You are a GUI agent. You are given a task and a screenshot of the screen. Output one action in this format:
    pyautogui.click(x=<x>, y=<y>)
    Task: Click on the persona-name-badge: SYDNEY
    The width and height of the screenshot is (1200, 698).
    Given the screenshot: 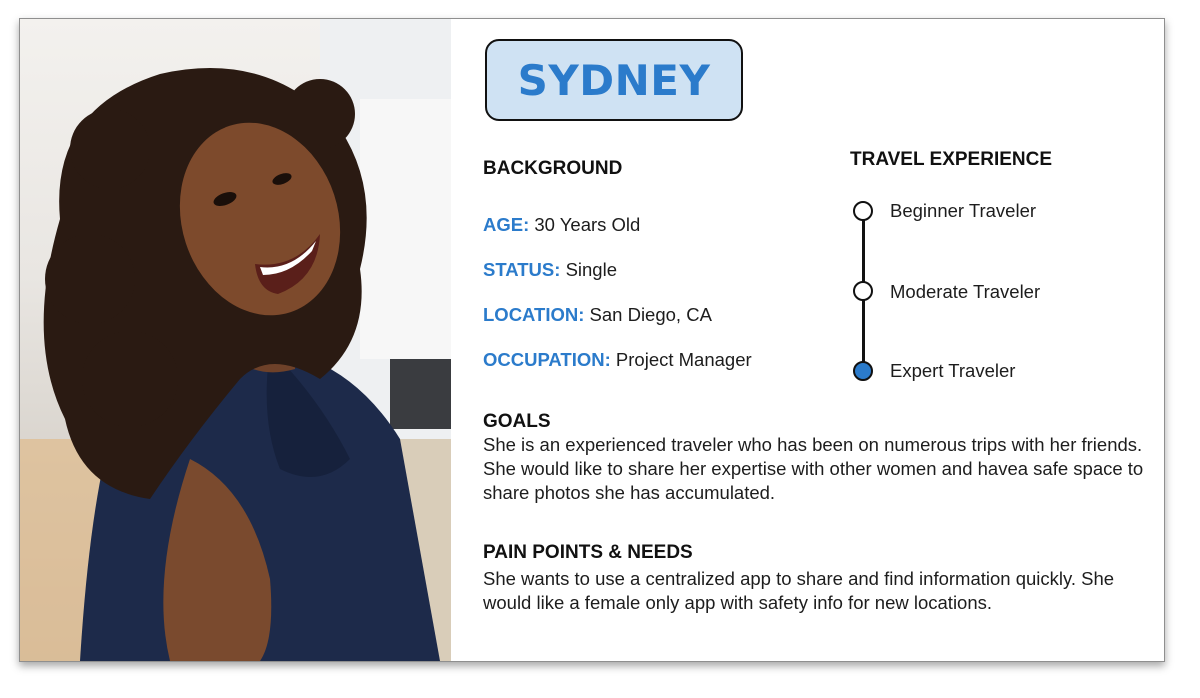 What is the action you would take?
    pyautogui.click(x=614, y=80)
    